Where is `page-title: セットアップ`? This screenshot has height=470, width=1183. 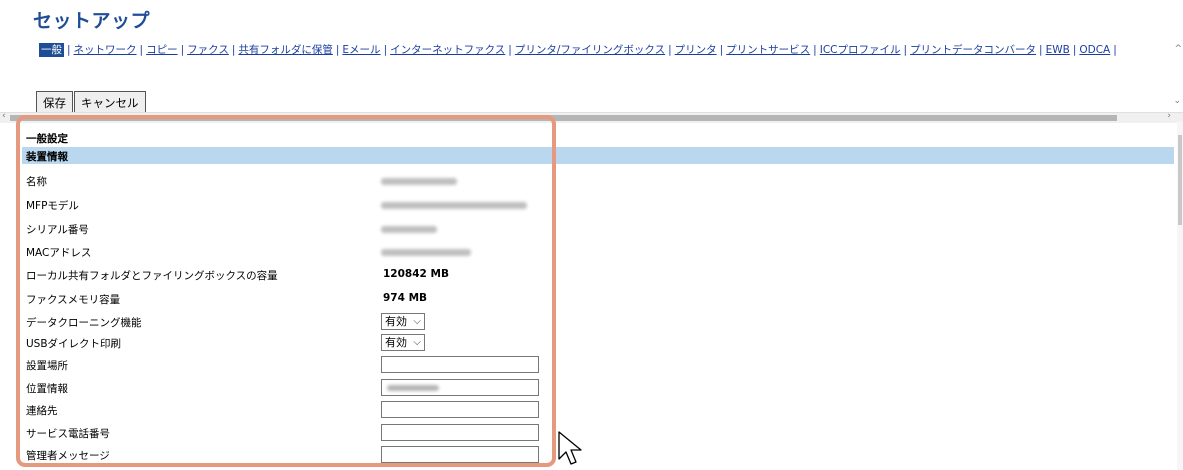
page-title: セットアップ is located at coordinates (92, 21).